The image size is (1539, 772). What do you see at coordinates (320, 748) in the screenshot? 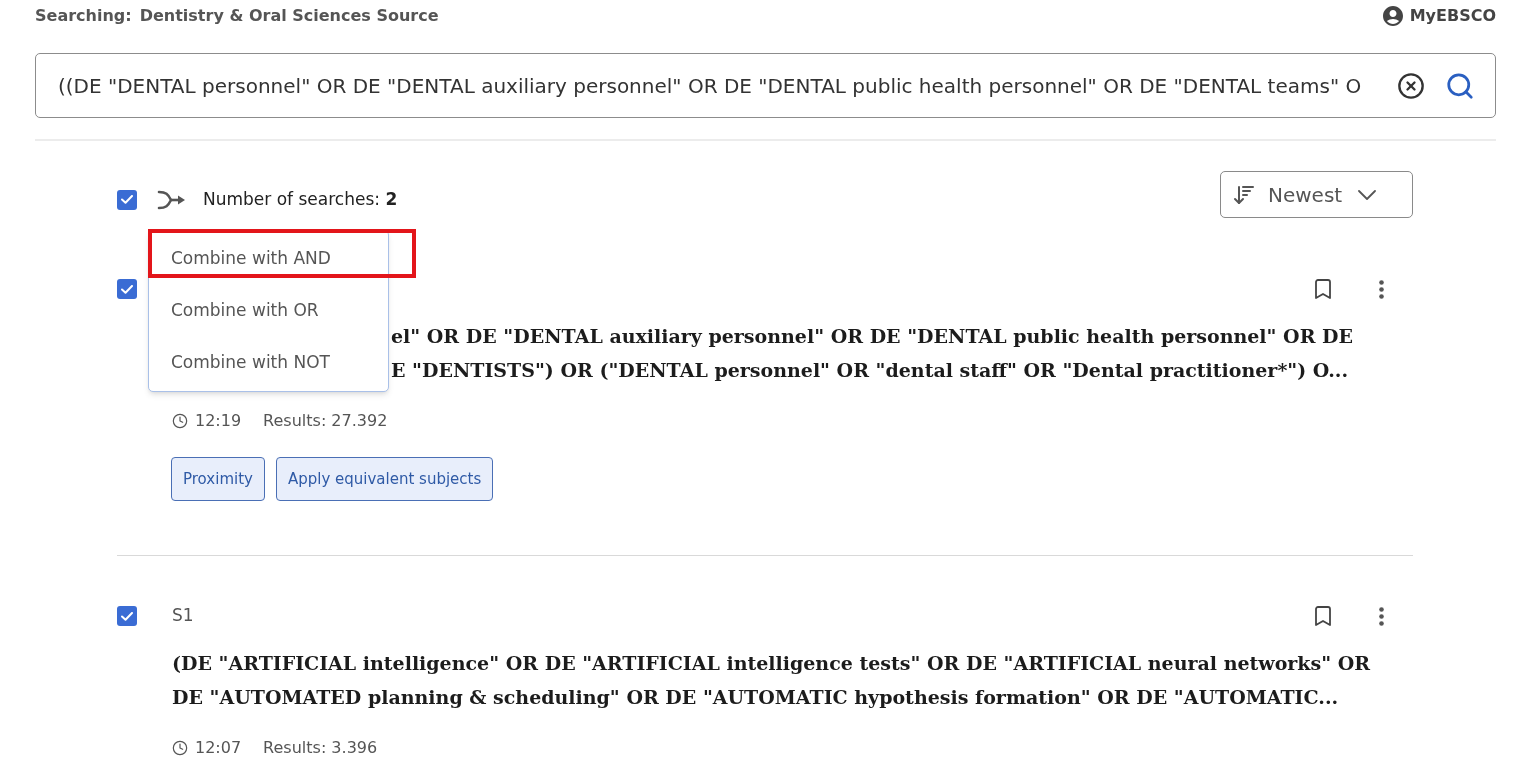
I see `results-count: Results: 3.396` at bounding box center [320, 748].